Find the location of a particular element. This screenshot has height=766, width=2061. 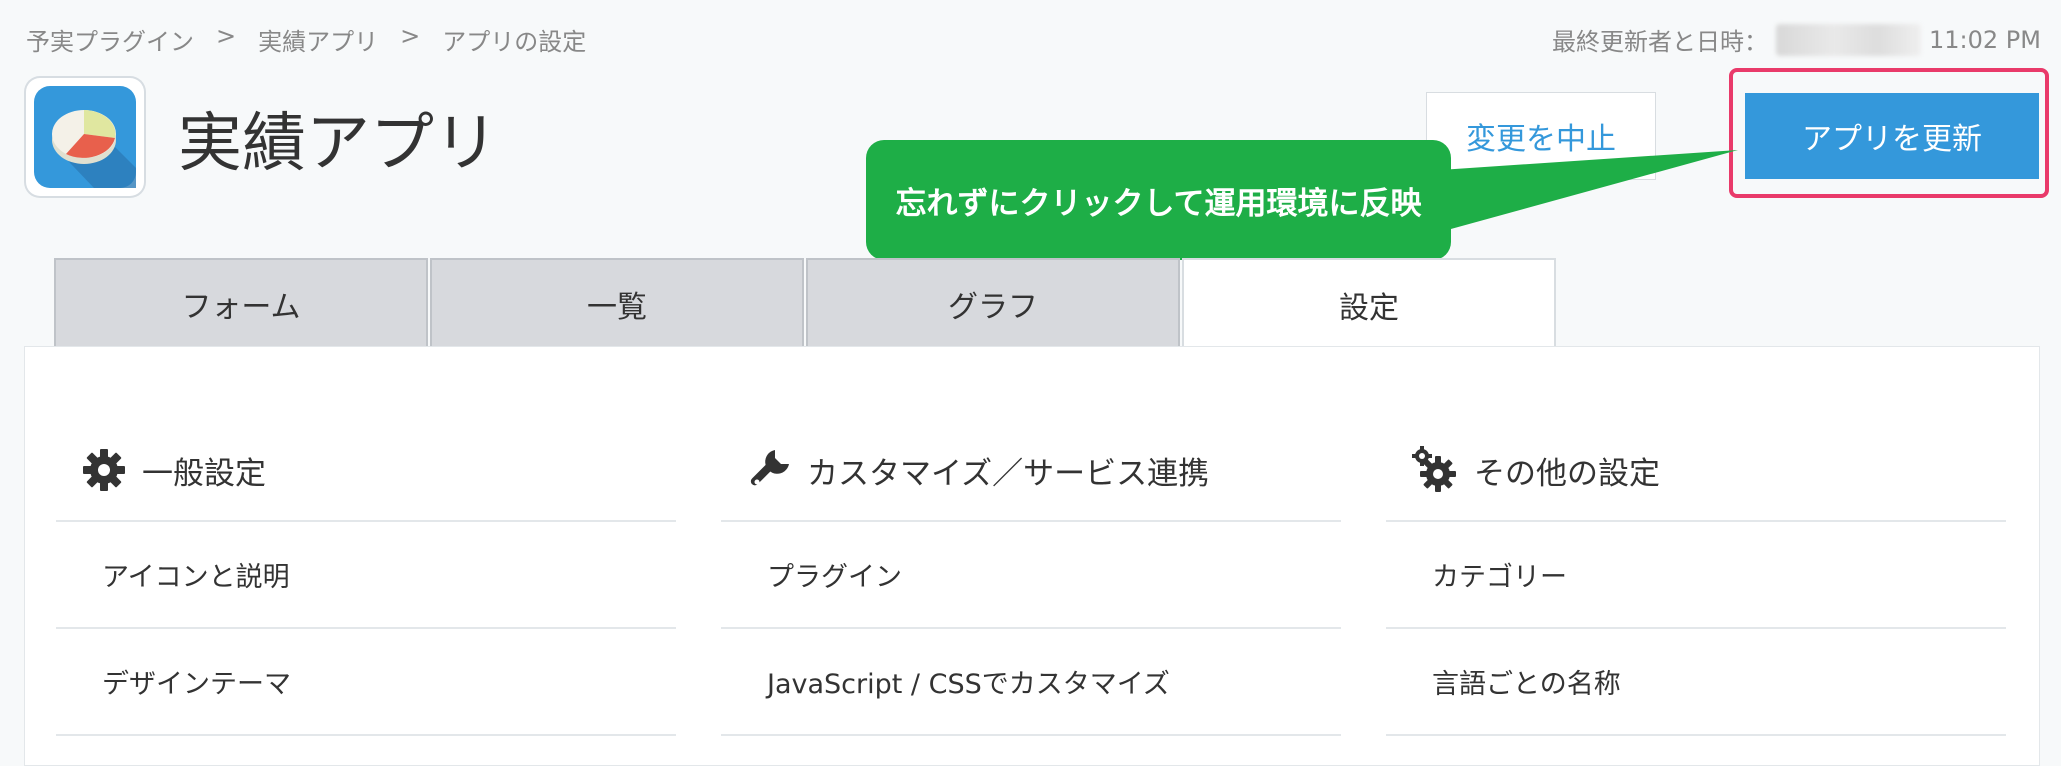

app-title: 実績アプリ is located at coordinates (338, 144).